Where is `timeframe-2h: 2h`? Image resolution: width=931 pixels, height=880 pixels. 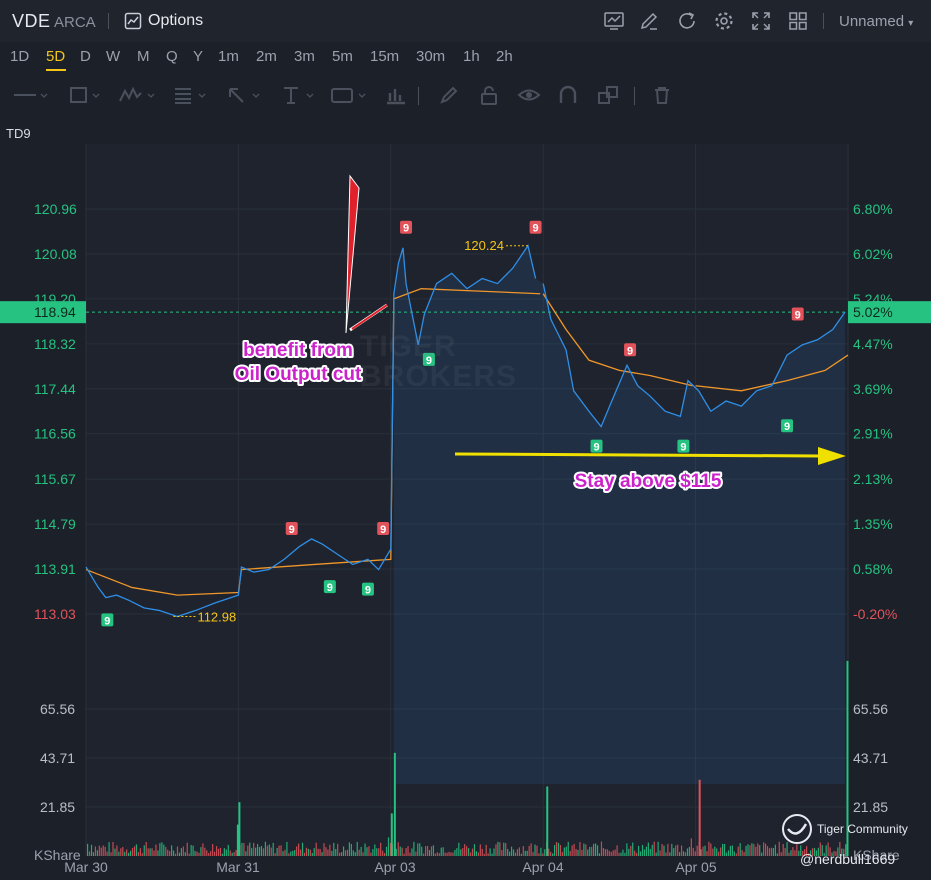
timeframe-2h: 2h is located at coordinates (504, 56).